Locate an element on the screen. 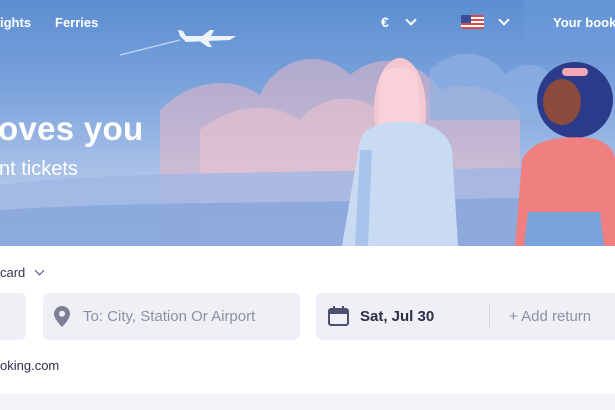  hero-subtitle: nt tickets is located at coordinates (39, 169).